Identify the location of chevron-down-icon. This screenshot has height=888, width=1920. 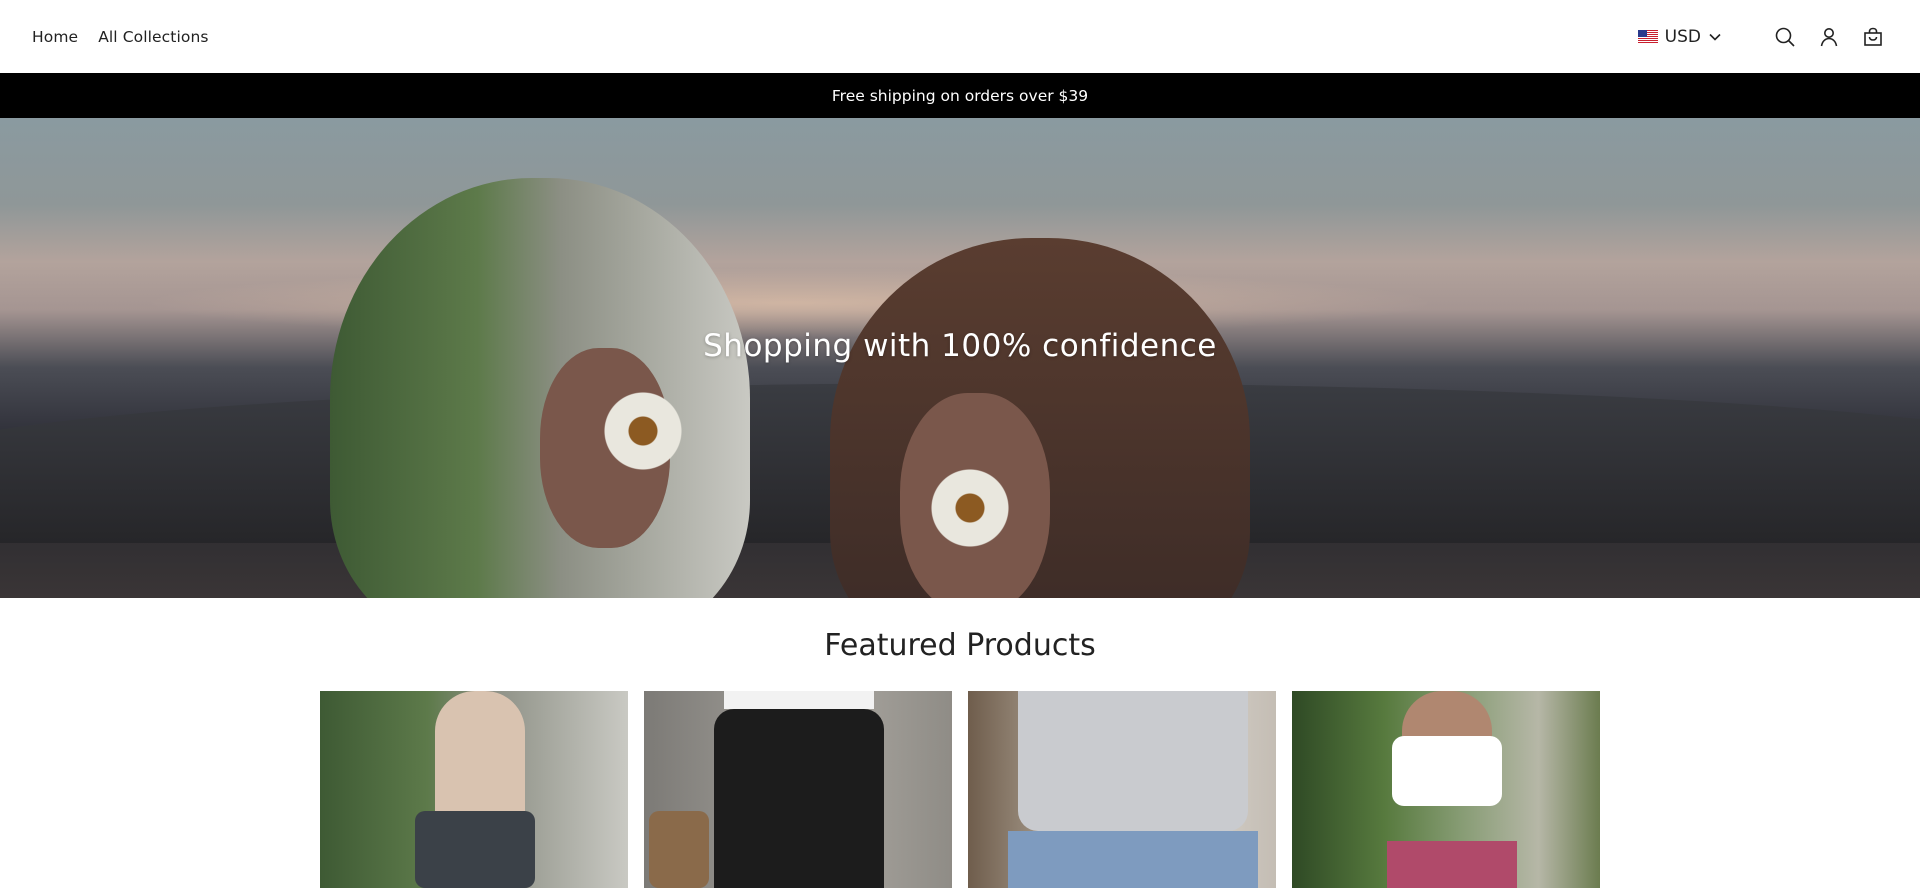
(1715, 37).